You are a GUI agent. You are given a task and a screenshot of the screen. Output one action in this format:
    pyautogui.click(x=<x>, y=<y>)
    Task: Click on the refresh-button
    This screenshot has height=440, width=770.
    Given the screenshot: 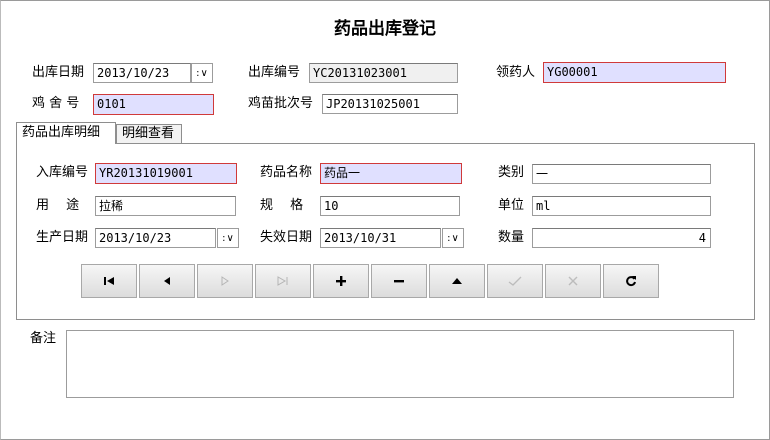 What is the action you would take?
    pyautogui.click(x=631, y=281)
    